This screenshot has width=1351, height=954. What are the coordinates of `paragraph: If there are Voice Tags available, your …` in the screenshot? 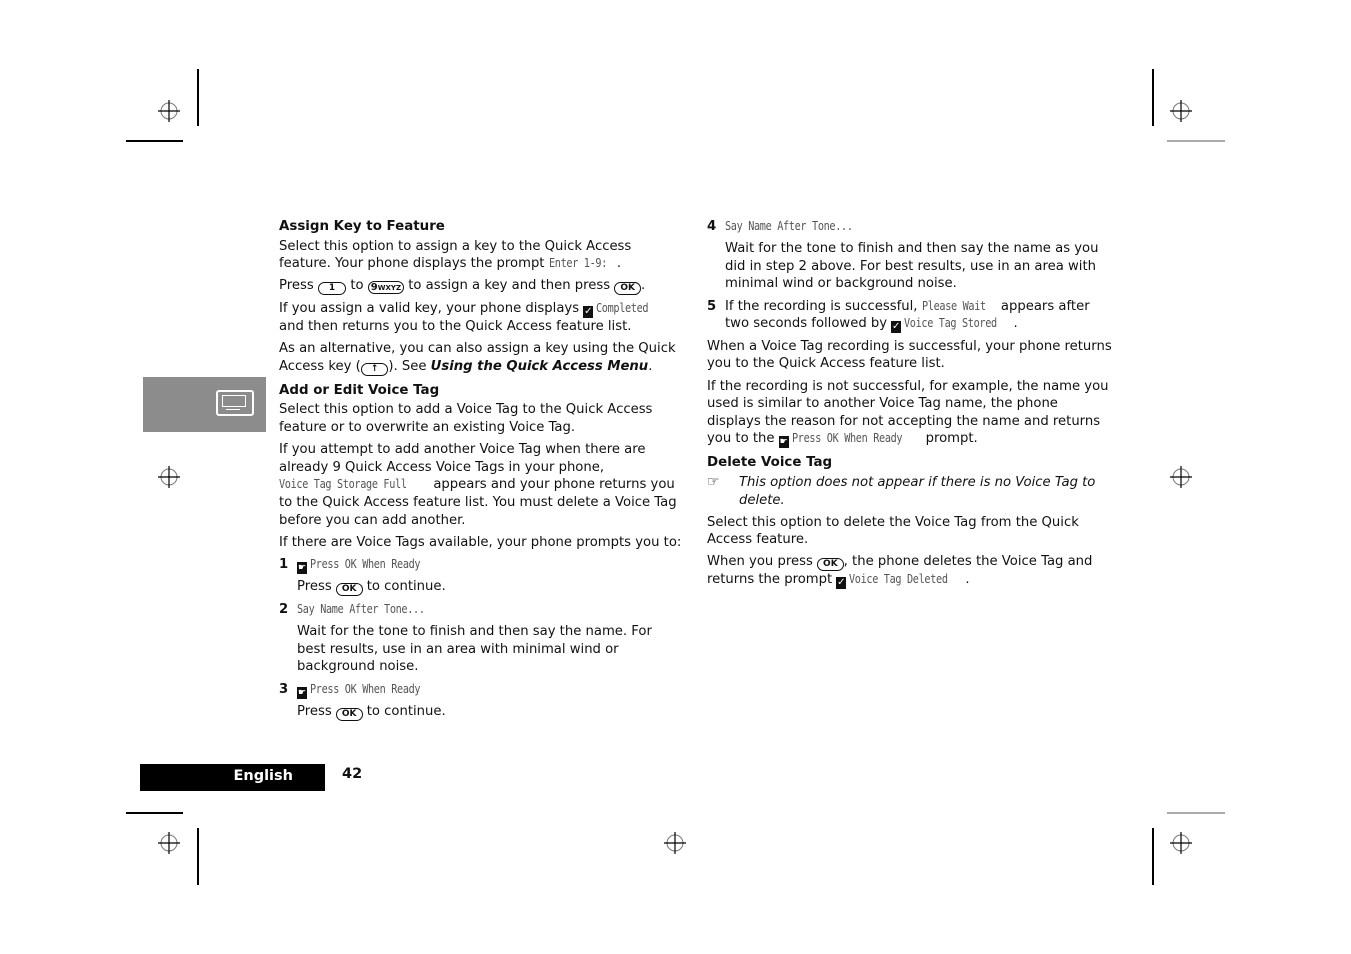 It's located at (480, 542).